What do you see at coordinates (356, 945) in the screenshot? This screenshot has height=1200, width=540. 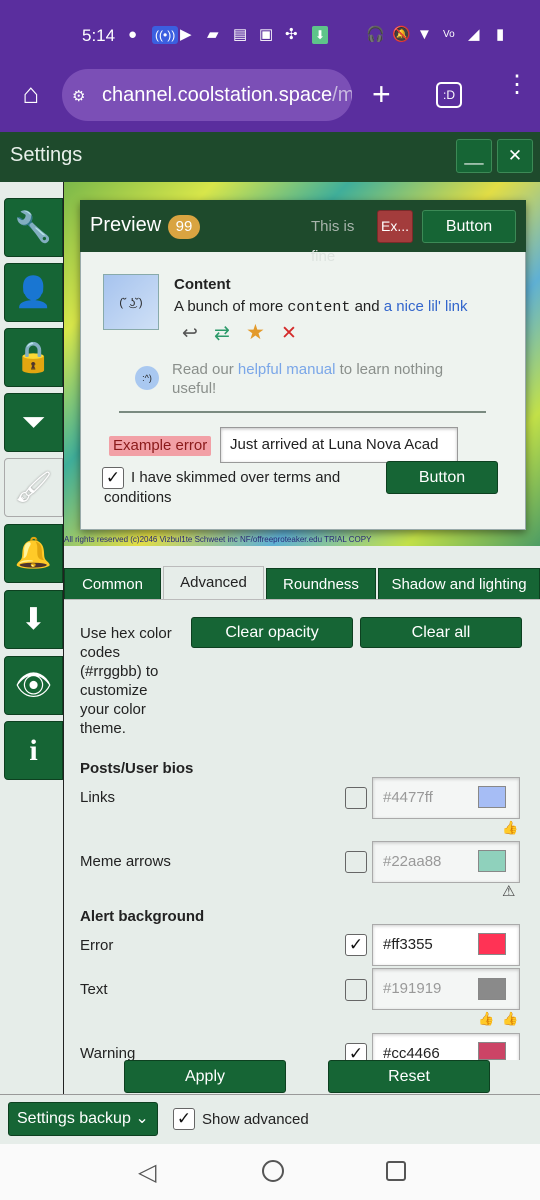 I see `error-checkbox: ✓` at bounding box center [356, 945].